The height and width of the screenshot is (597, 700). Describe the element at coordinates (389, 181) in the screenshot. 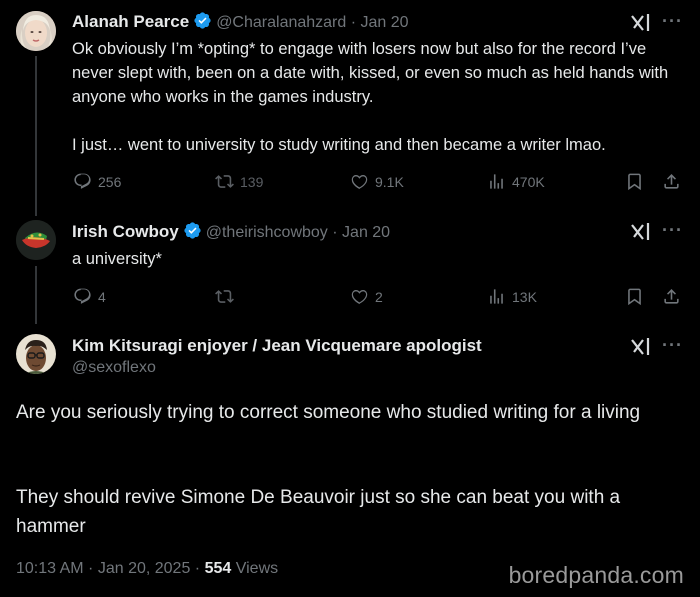

I see `like-count: 9.1K` at that location.